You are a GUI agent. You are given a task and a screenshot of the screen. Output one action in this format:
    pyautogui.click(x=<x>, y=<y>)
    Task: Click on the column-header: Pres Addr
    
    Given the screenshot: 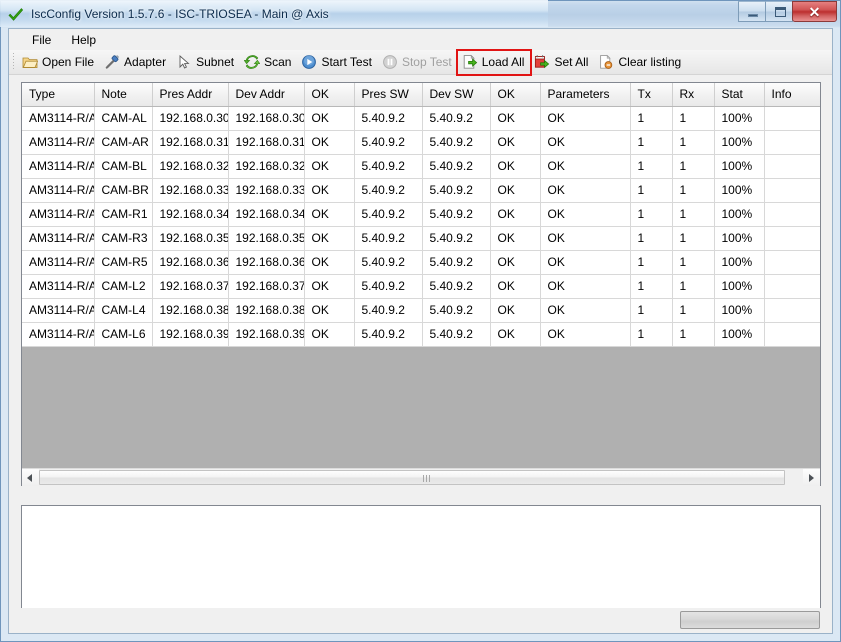 What is the action you would take?
    pyautogui.click(x=190, y=95)
    